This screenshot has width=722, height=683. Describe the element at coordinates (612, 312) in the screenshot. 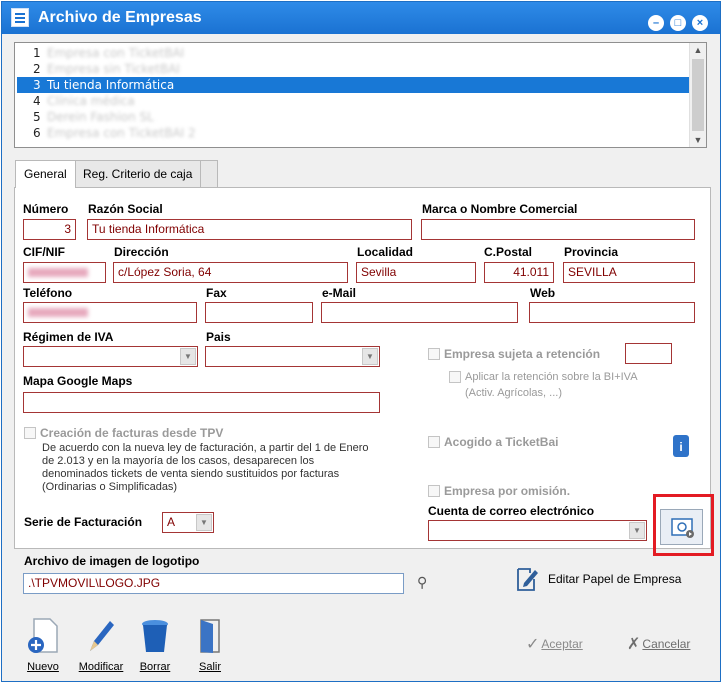

I see `web-field` at that location.